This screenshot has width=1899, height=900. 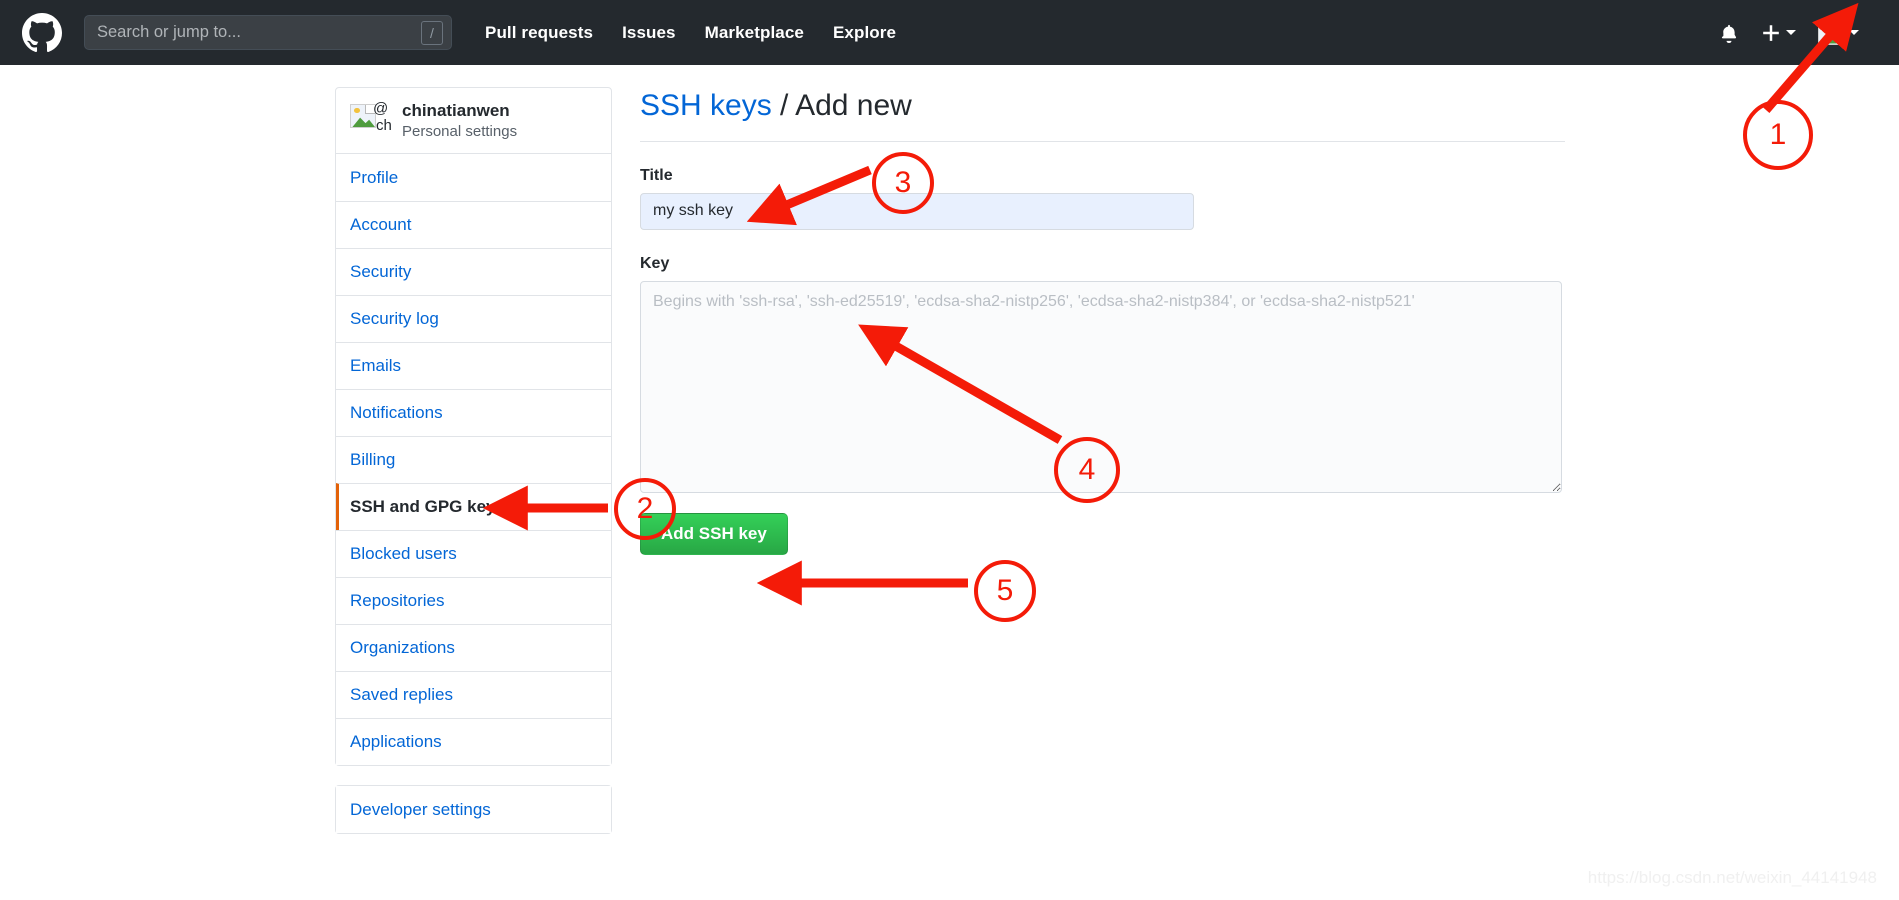 I want to click on annotation-marker-1: 1, so click(x=1778, y=135).